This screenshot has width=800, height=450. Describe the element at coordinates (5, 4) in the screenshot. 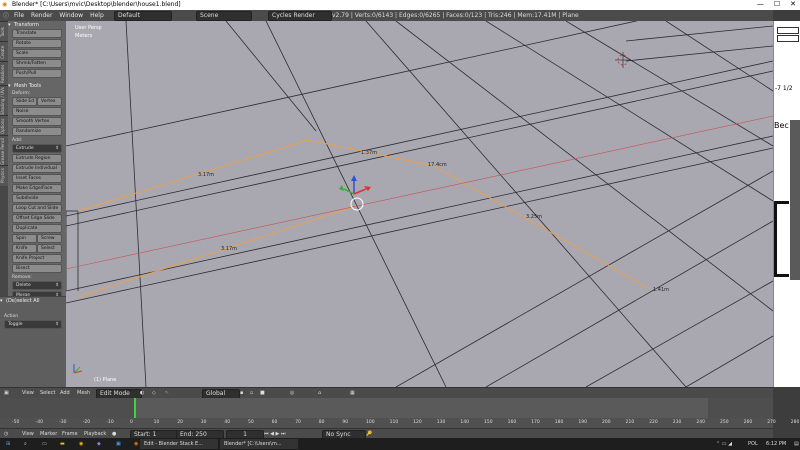

I see `blender-logo-icon: ◉` at that location.